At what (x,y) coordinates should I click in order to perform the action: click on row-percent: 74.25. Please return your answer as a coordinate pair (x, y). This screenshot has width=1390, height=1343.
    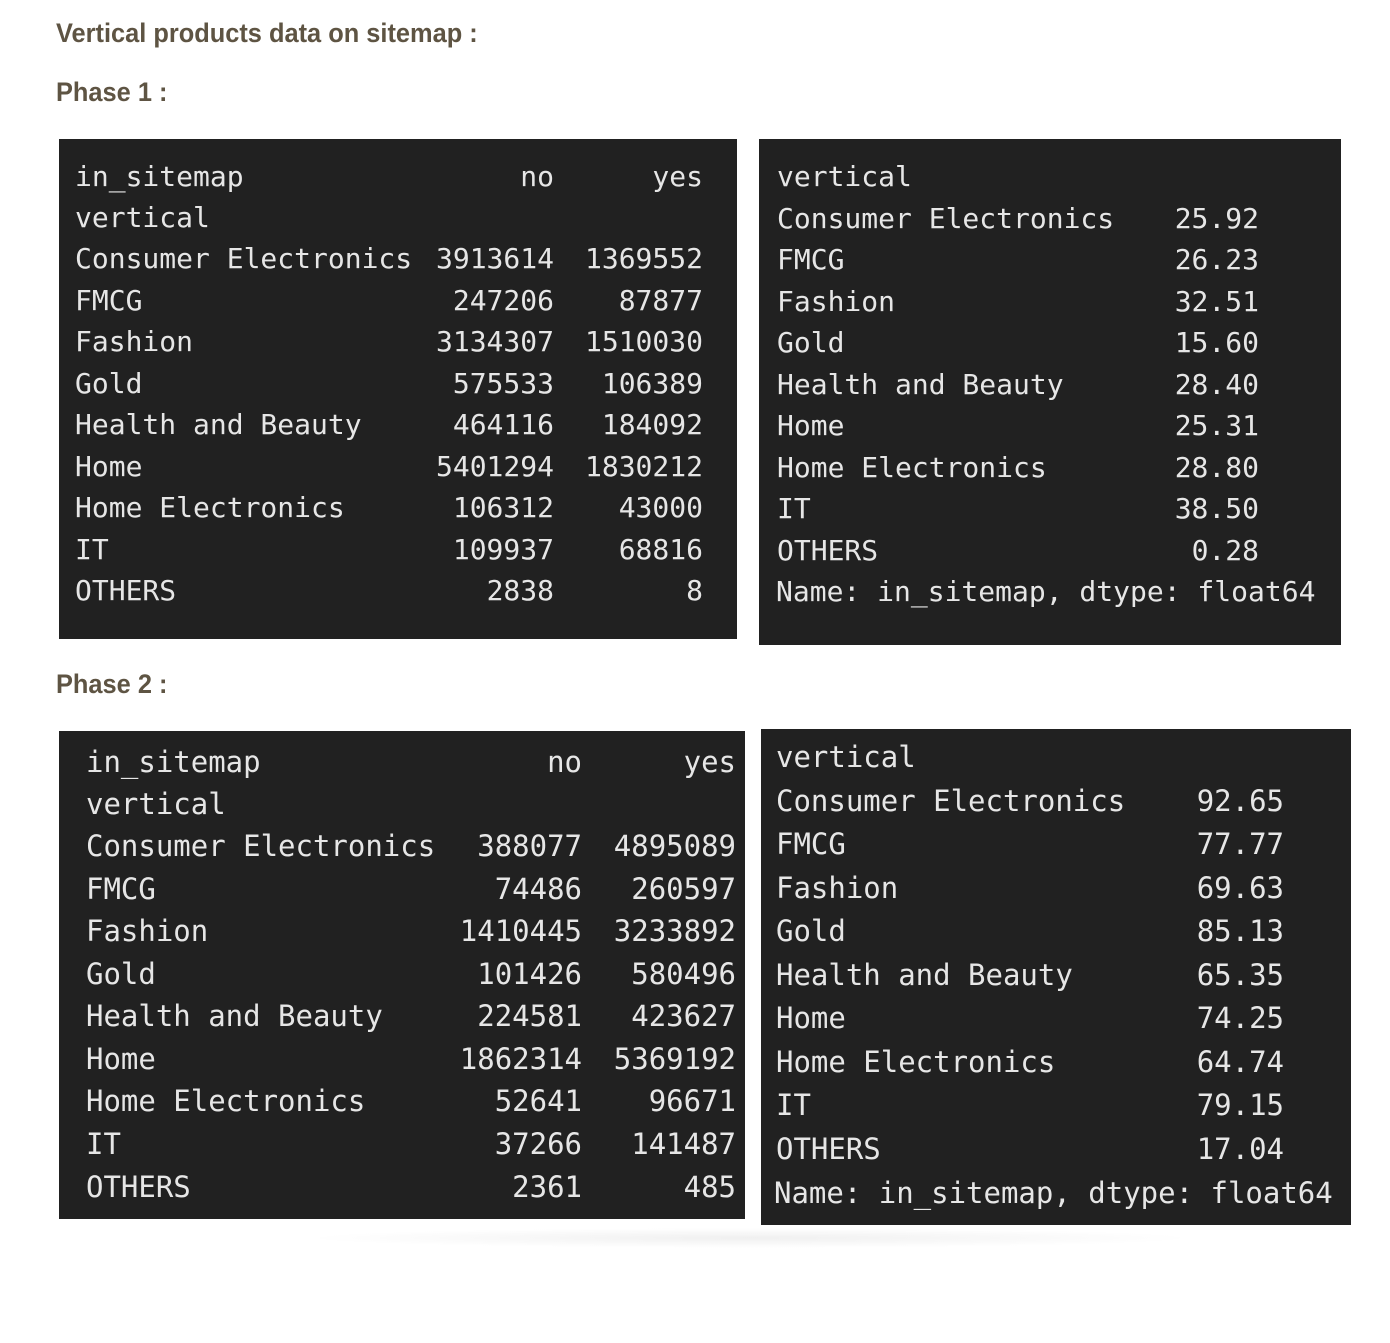
    Looking at the image, I should click on (1240, 1018).